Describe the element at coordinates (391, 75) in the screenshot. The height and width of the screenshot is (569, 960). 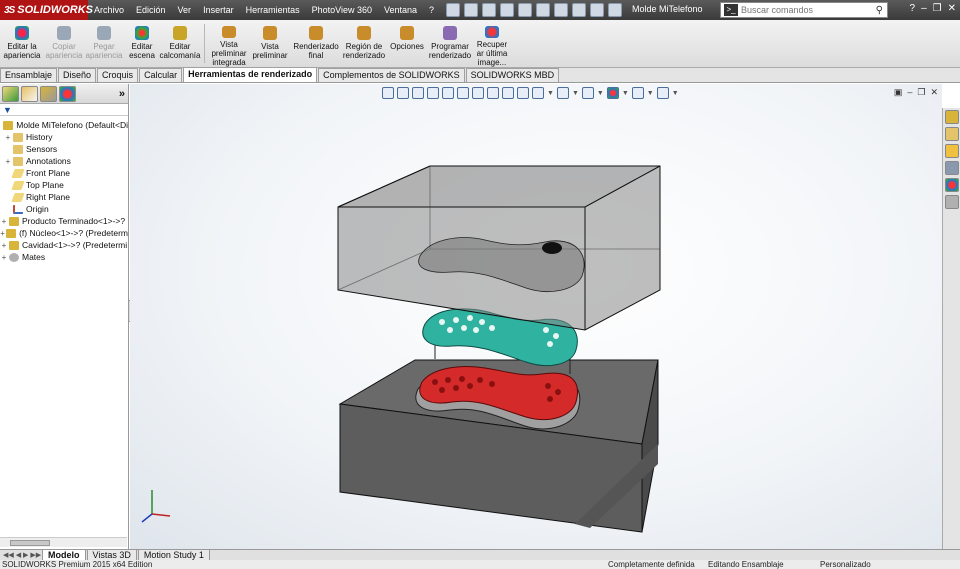
I see `tab-complementos: Complementos de SOLIDWORKS` at that location.